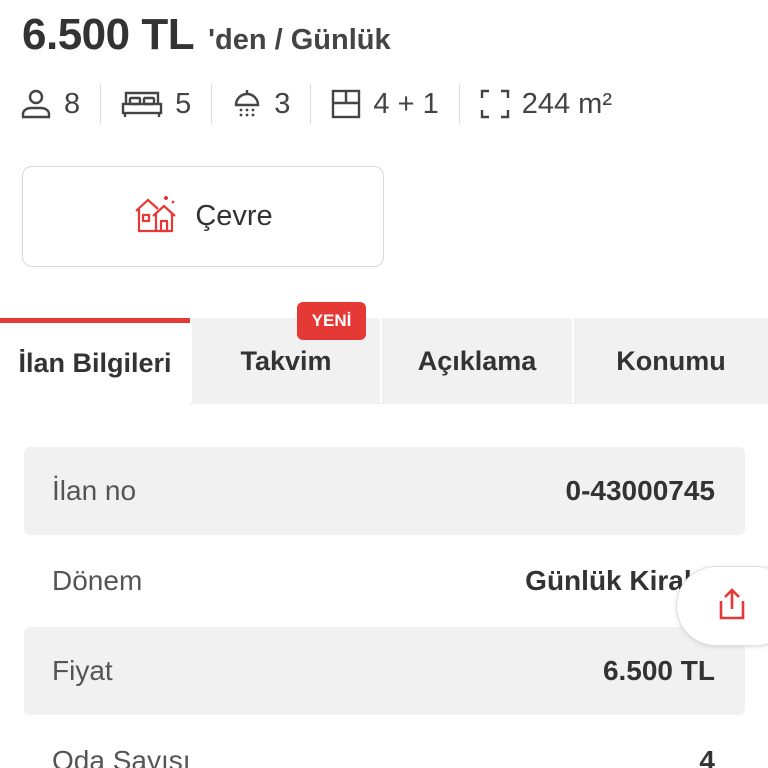 The image size is (768, 768). Describe the element at coordinates (286, 360) in the screenshot. I see `tab-label: Takvim` at that location.